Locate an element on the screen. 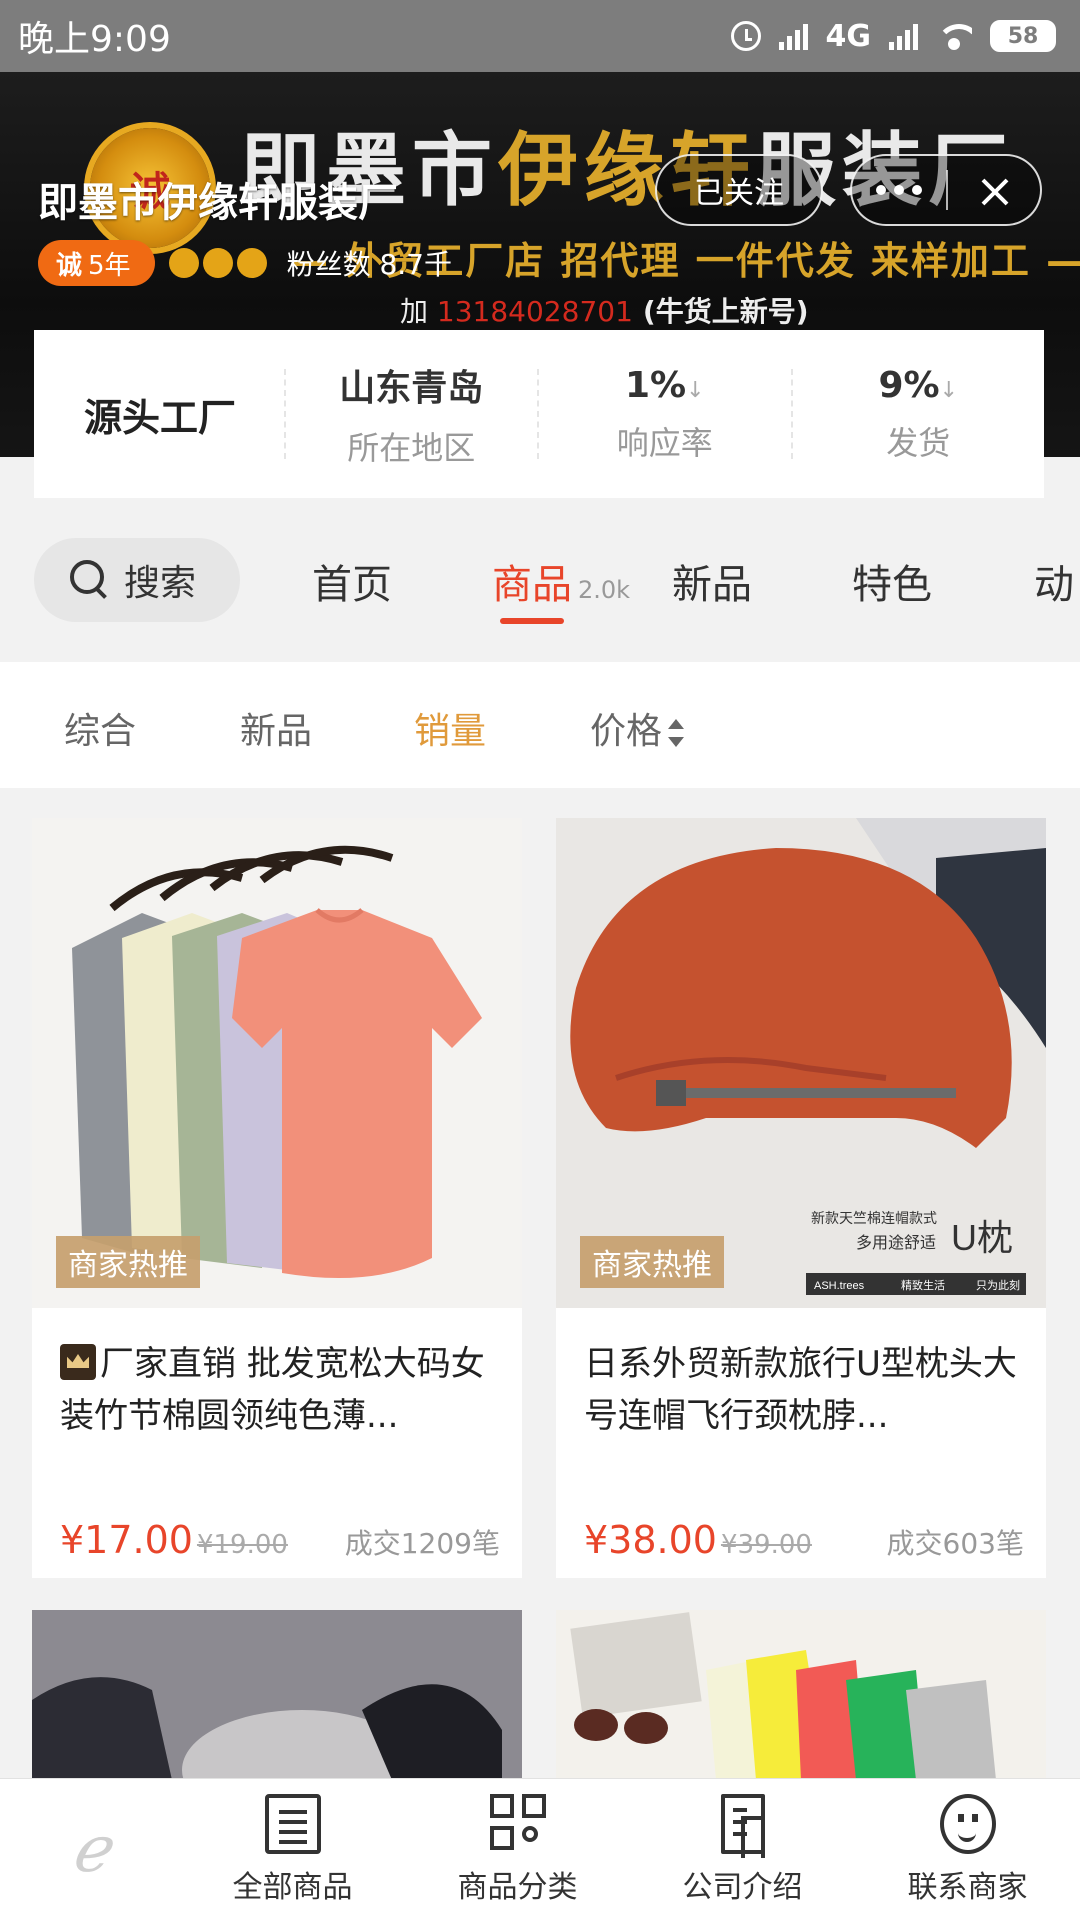 This screenshot has height=1920, width=1080. sold-count: 成交1209笔 is located at coordinates (422, 1543).